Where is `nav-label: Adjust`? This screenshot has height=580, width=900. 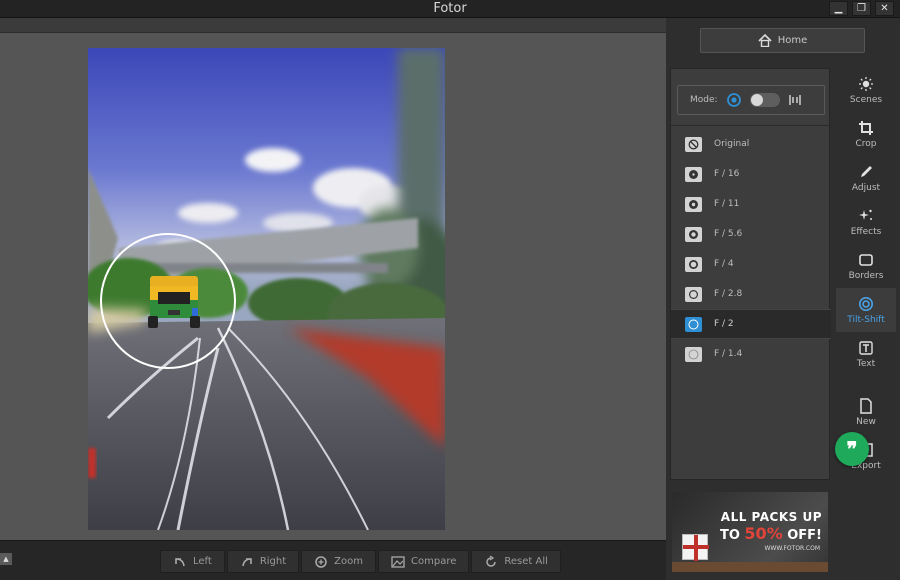
nav-label: Adjust is located at coordinates (866, 187).